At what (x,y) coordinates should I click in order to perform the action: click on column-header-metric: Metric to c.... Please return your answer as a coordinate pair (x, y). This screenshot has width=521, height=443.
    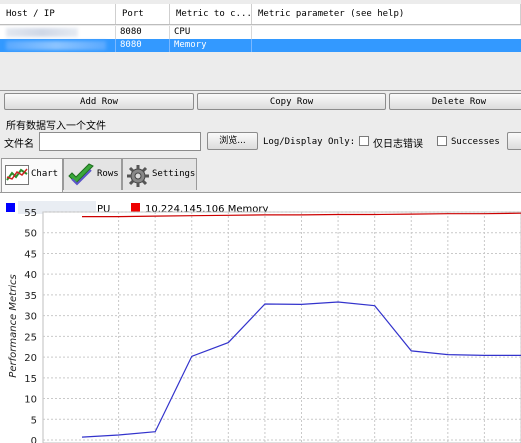
    Looking at the image, I should click on (211, 14).